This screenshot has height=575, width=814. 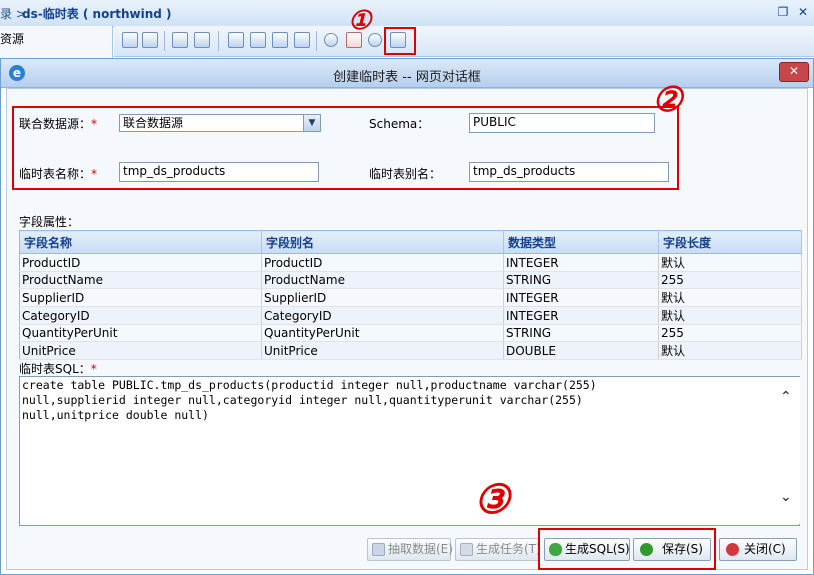 I want to click on field-name-cell: ProductID, so click(x=140, y=262).